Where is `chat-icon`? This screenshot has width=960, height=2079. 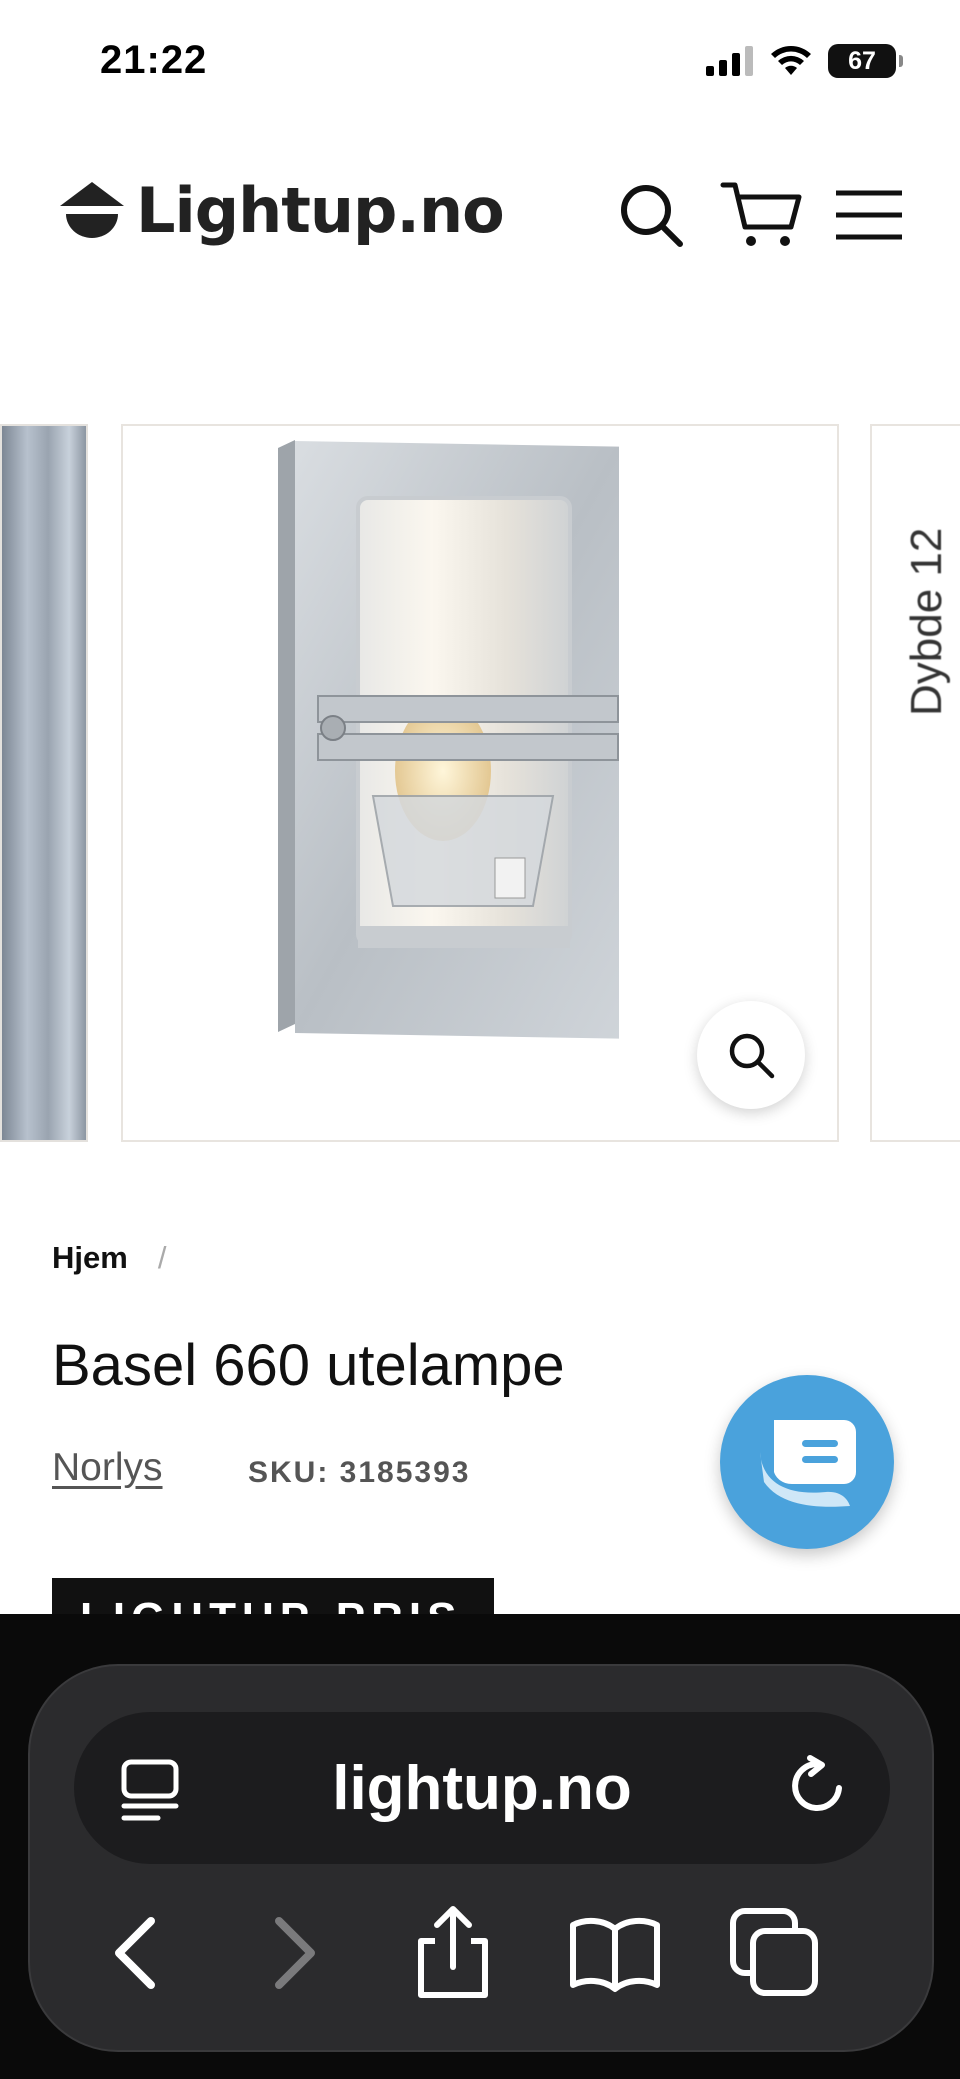
chat-icon is located at coordinates (808, 1463).